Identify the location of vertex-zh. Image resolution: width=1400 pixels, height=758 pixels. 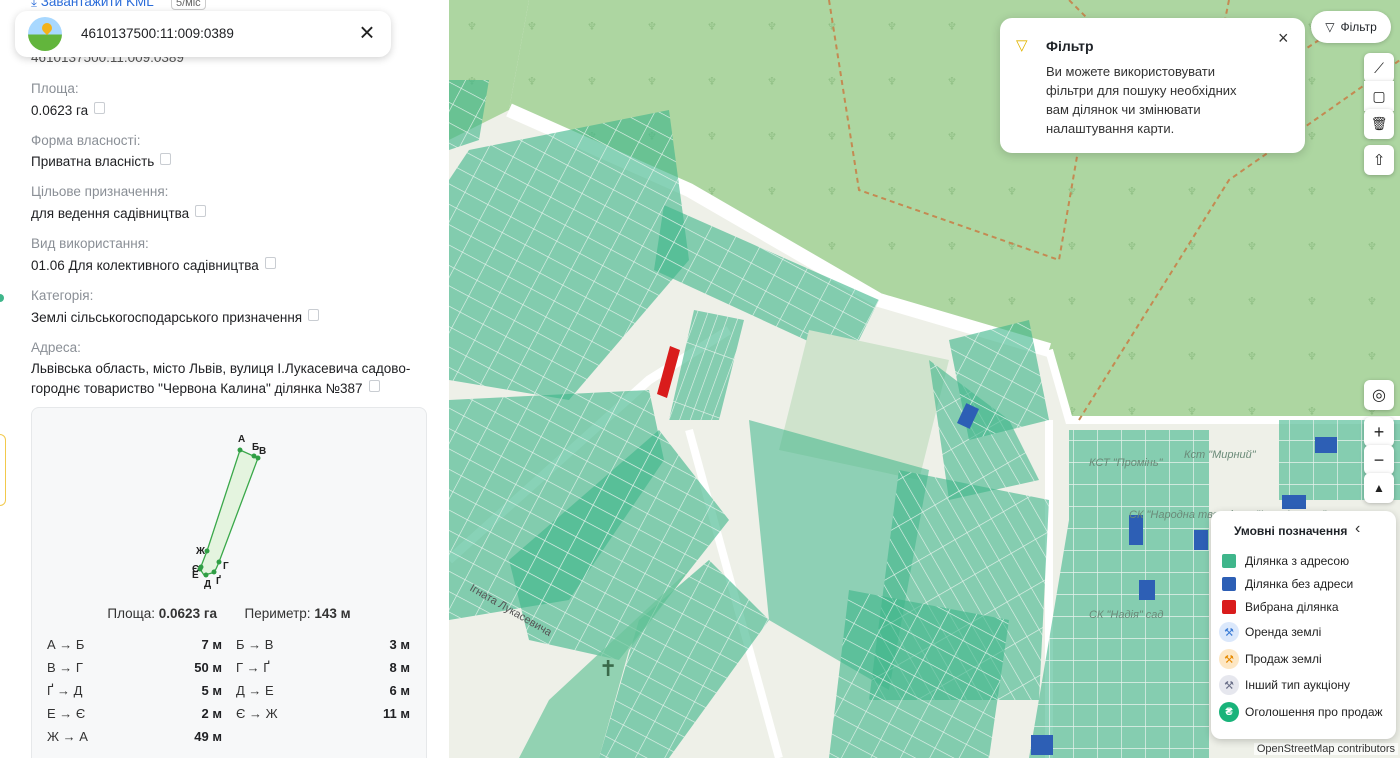
(207, 551).